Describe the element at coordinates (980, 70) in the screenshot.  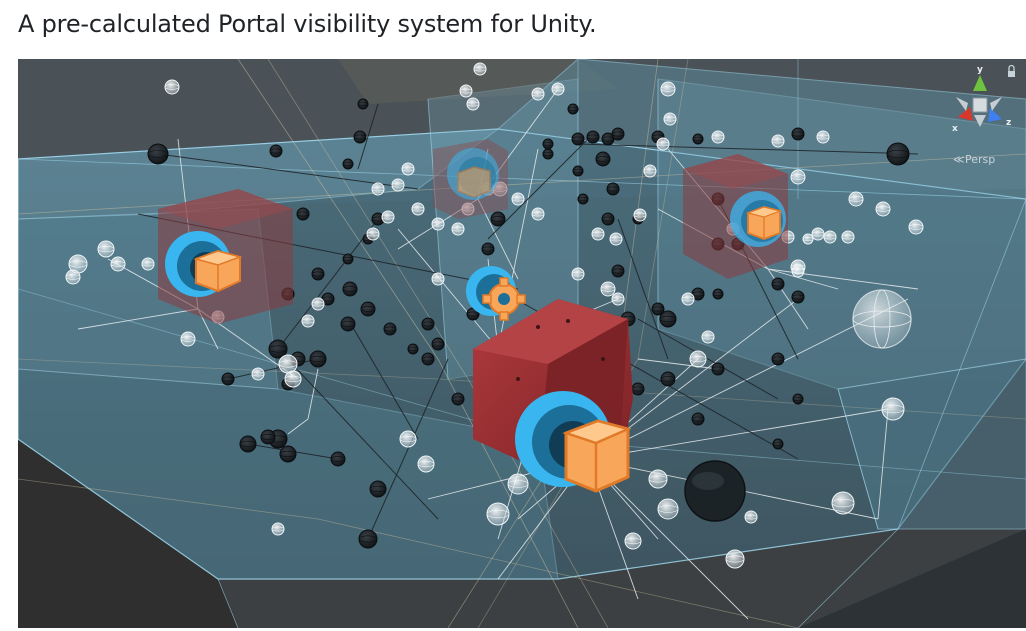
I see `gizmo-y-label: y` at that location.